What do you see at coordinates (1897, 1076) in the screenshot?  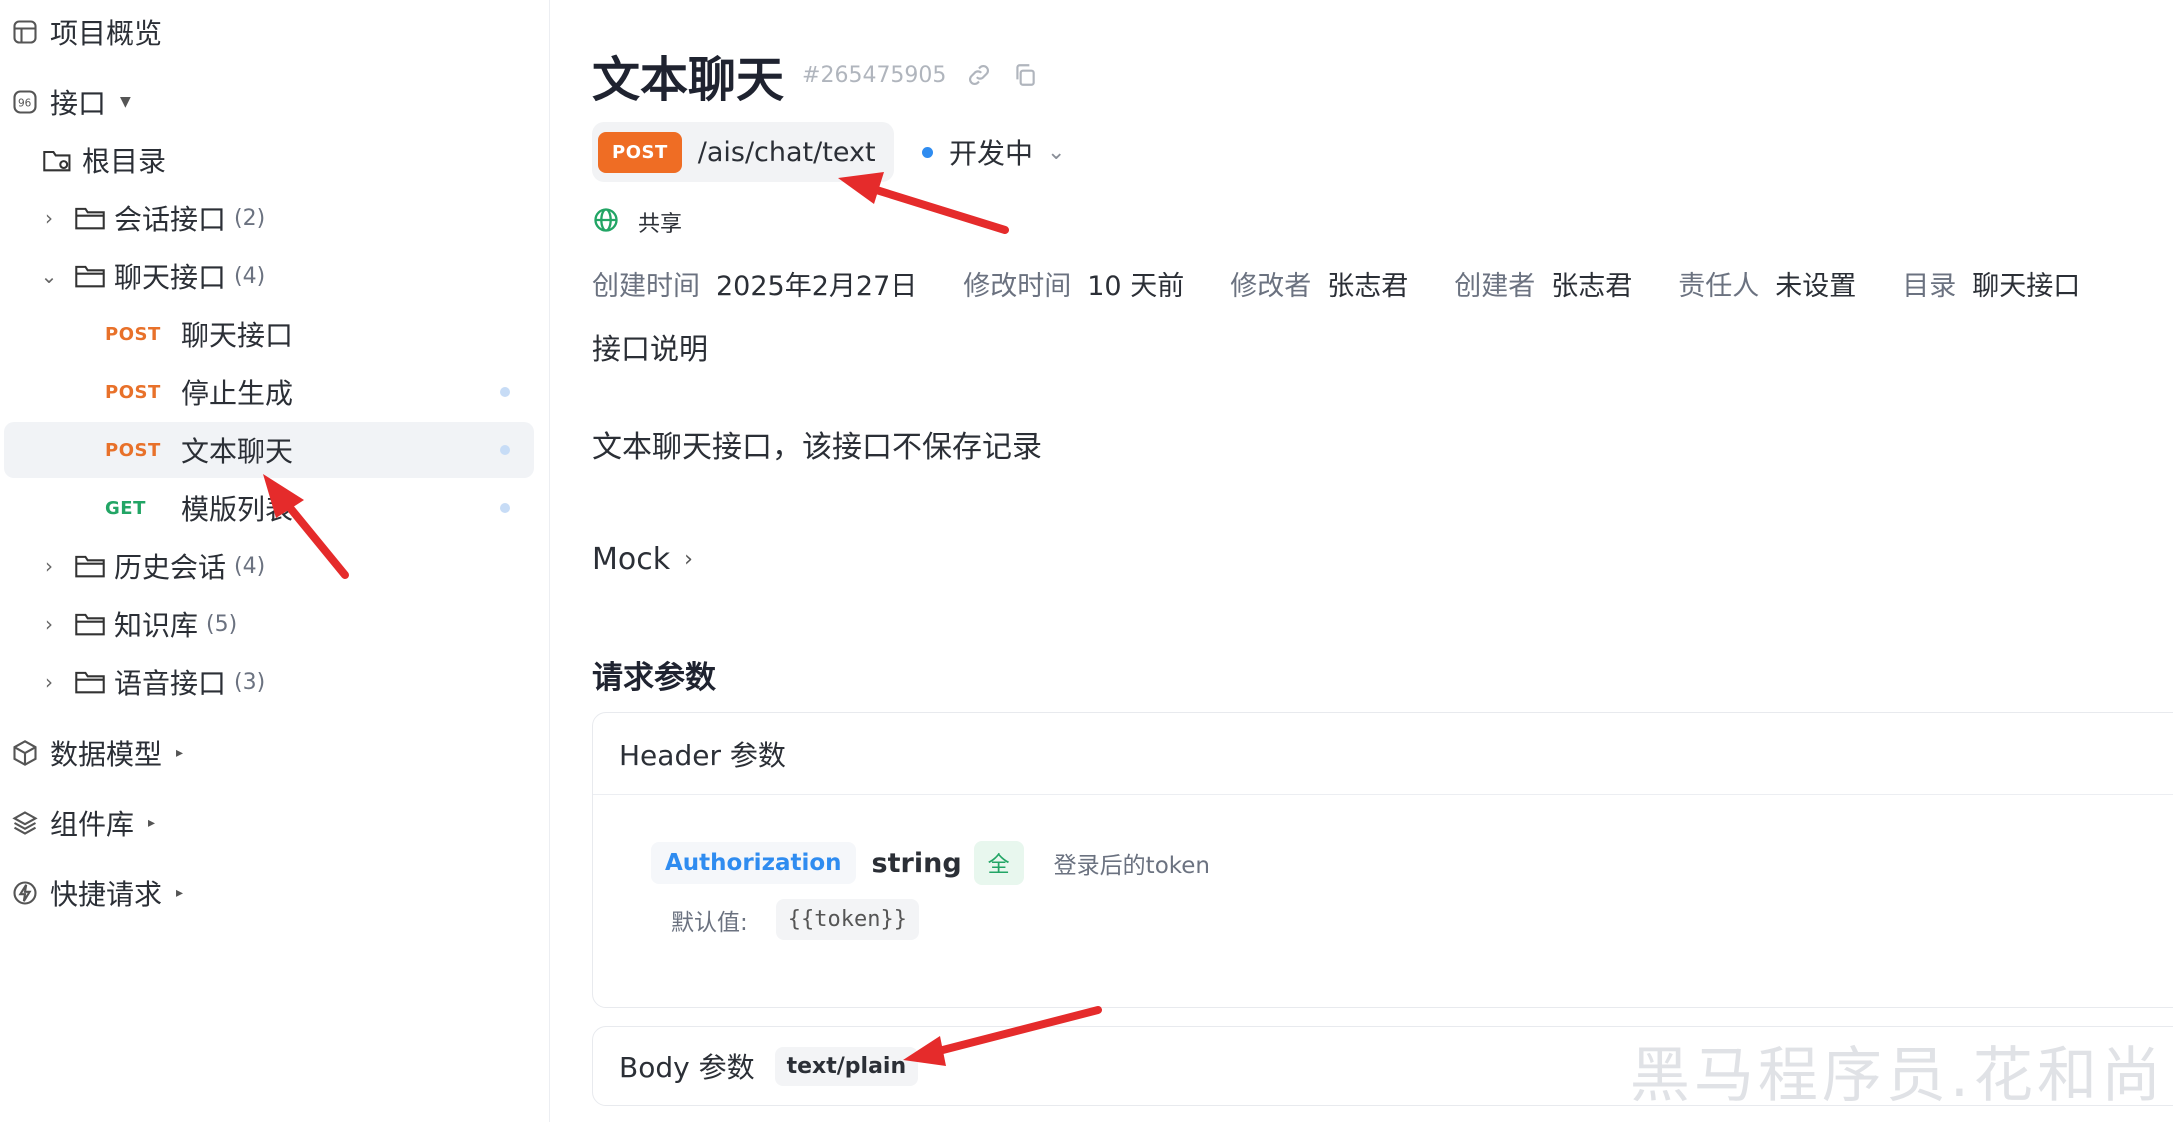 I see `watermark: 黑马程序员.花和尚` at bounding box center [1897, 1076].